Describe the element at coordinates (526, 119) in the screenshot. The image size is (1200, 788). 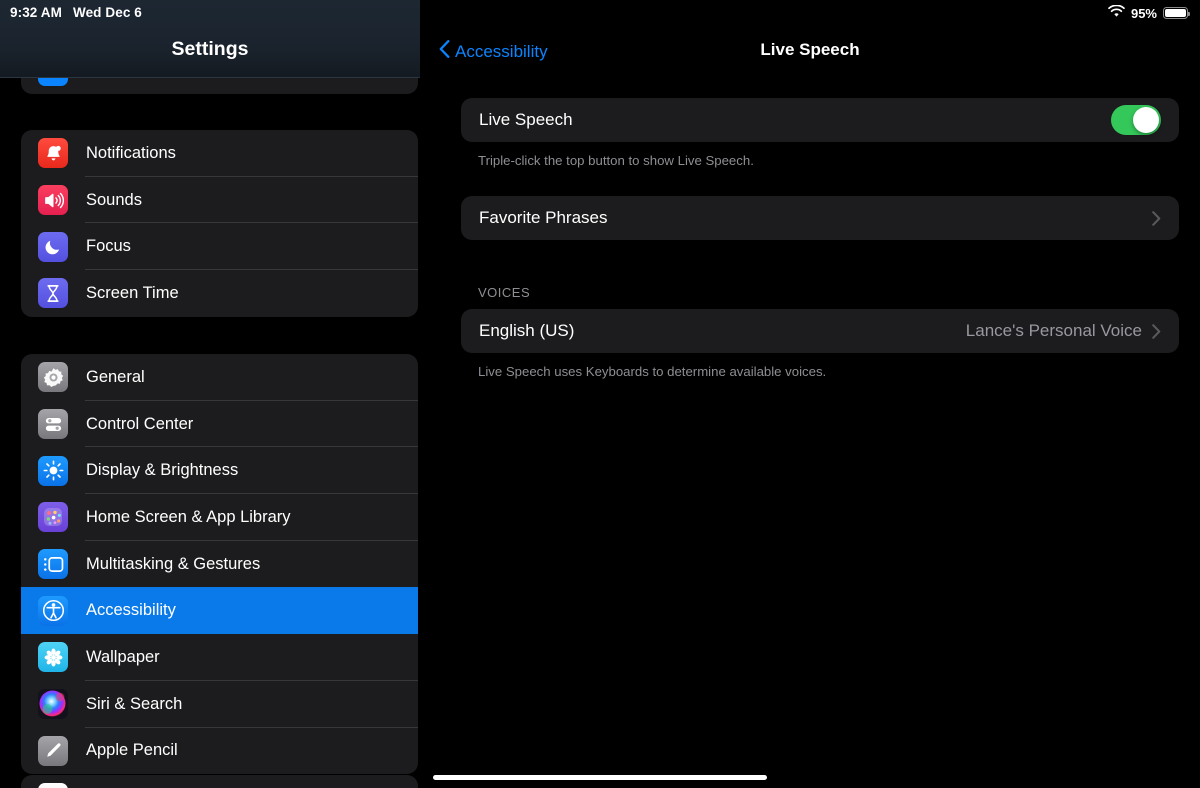
I see `live-speech-label: Live Speech` at that location.